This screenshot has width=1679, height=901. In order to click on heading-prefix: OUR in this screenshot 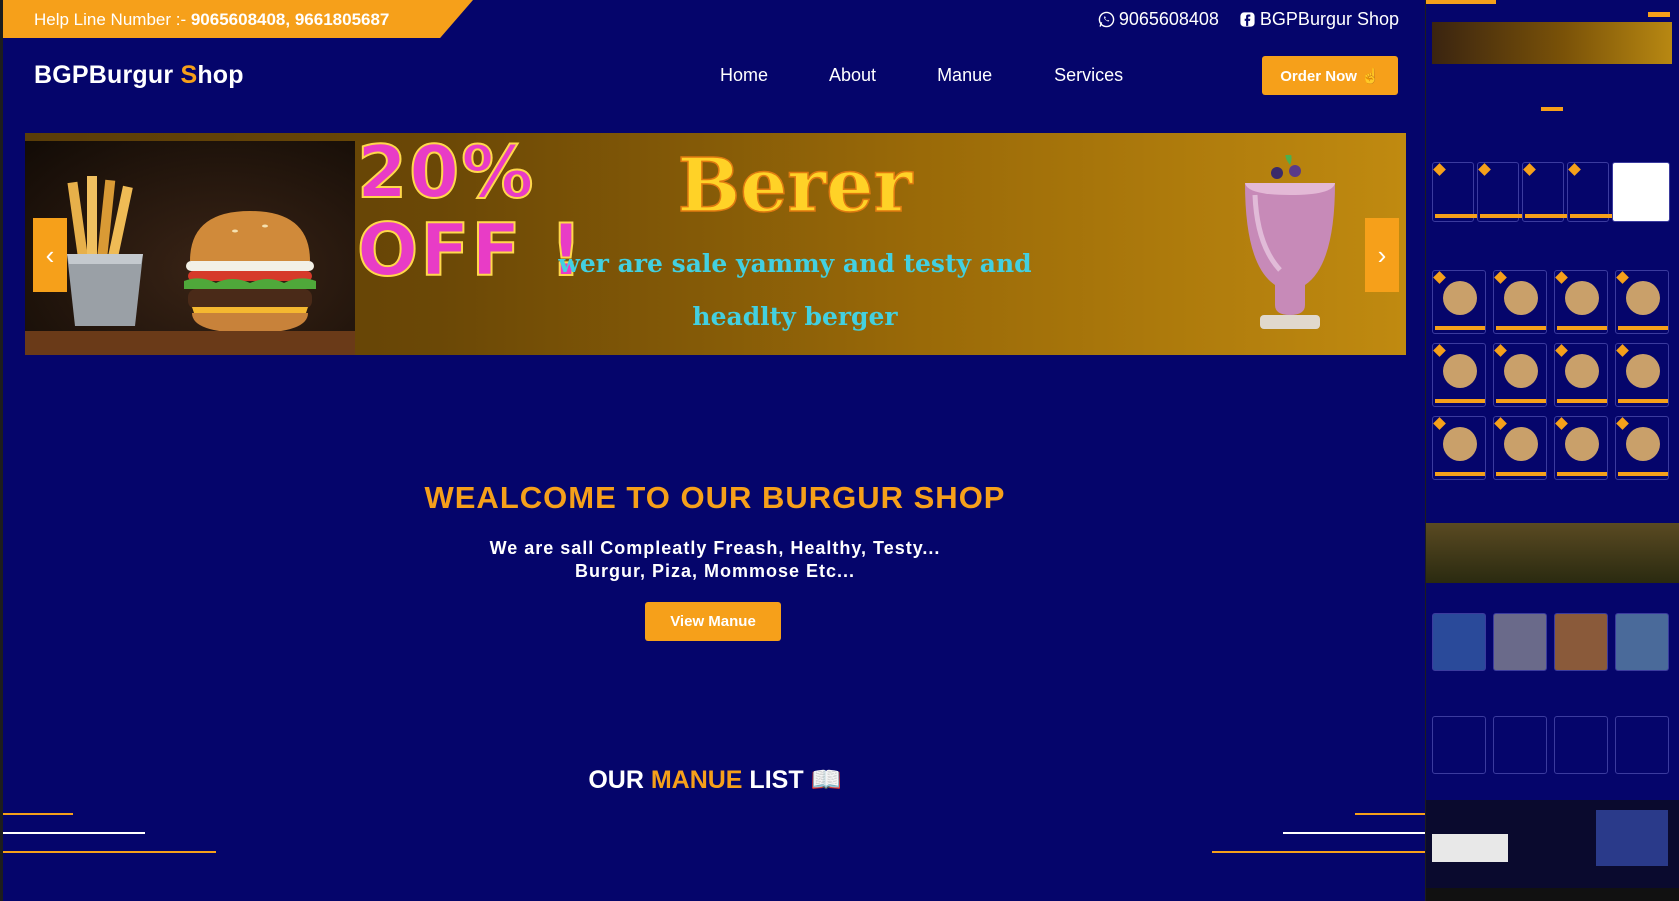, I will do `click(619, 780)`.